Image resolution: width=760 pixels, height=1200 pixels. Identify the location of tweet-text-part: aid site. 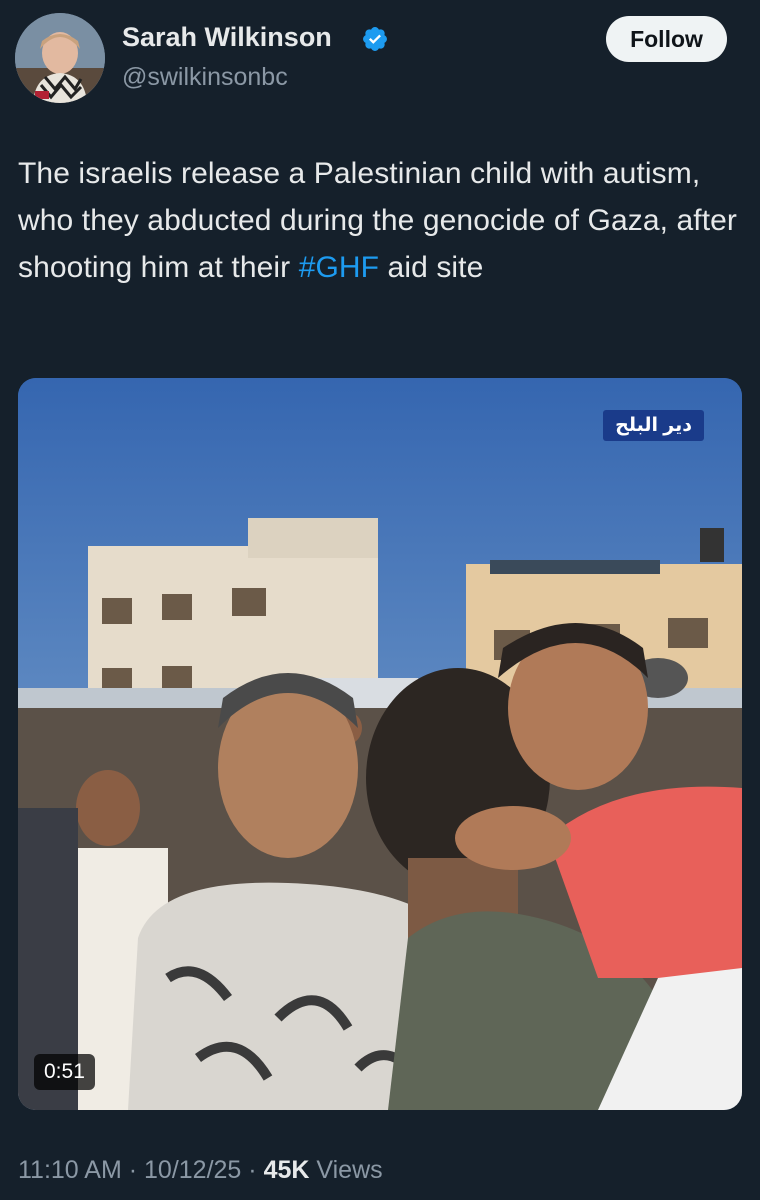
(431, 267).